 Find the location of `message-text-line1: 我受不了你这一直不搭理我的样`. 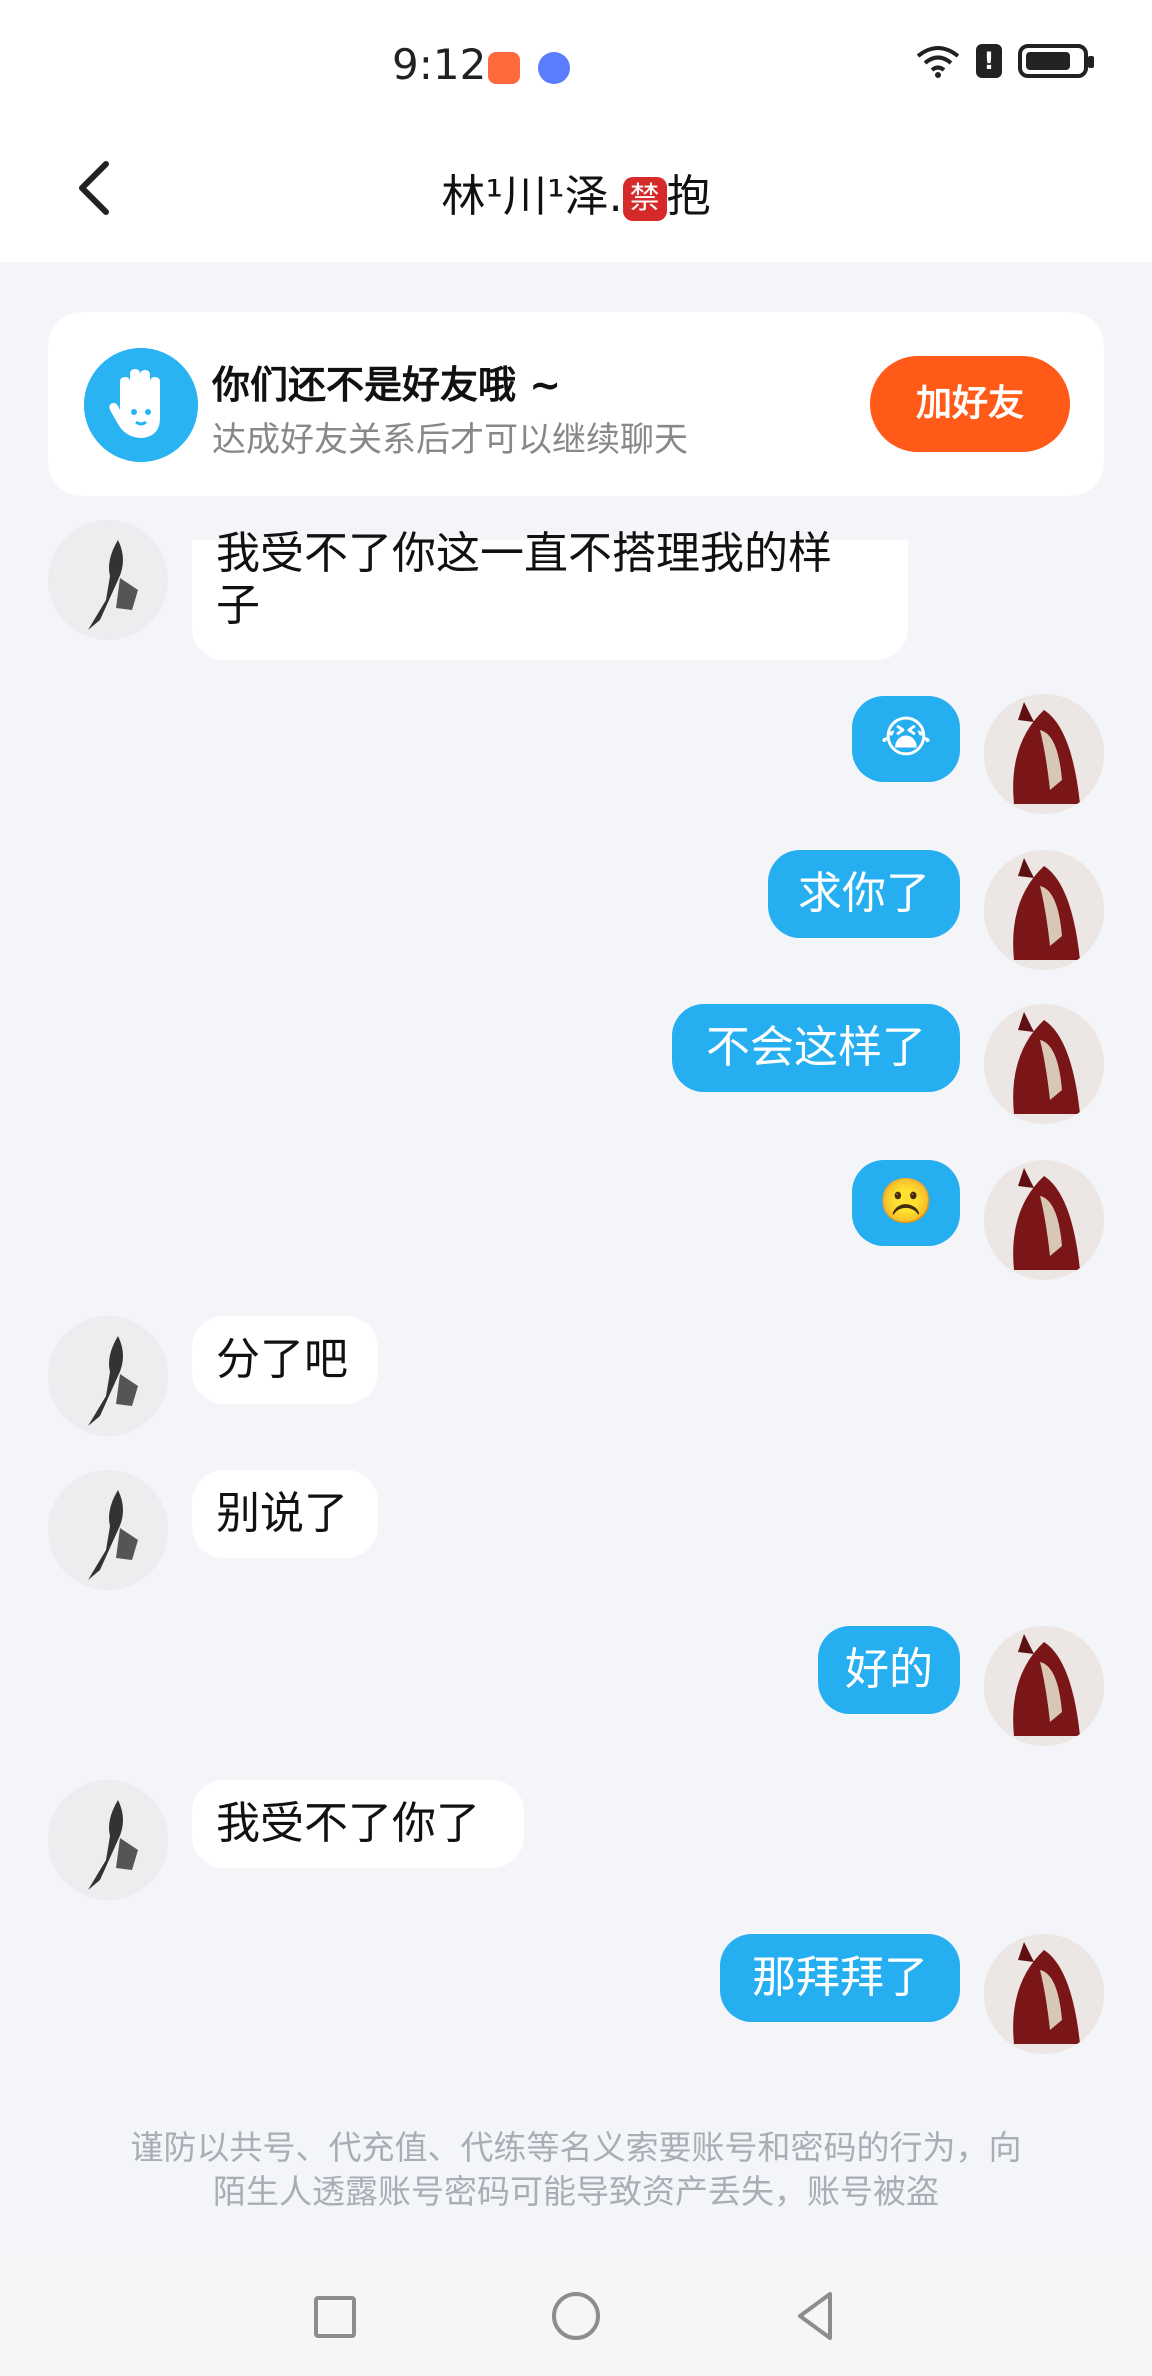

message-text-line1: 我受不了你这一直不搭理我的样 is located at coordinates (524, 553).